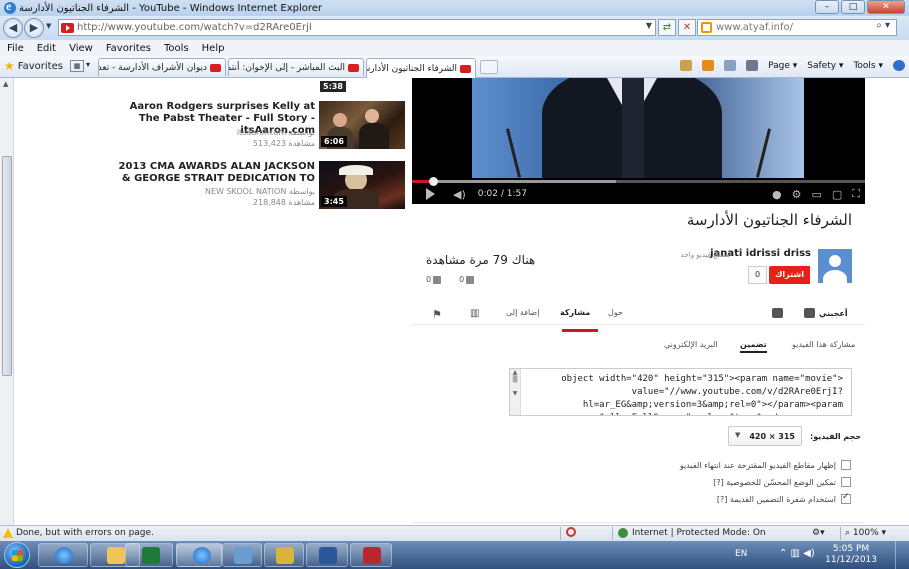  I want to click on tab-2: البث المباشر - إلى الإخوان: أنتم, so click(296, 67).